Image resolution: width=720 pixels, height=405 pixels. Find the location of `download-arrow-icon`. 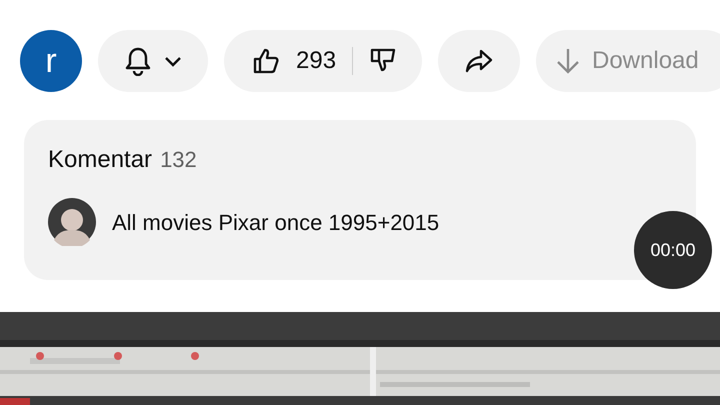

download-arrow-icon is located at coordinates (568, 61).